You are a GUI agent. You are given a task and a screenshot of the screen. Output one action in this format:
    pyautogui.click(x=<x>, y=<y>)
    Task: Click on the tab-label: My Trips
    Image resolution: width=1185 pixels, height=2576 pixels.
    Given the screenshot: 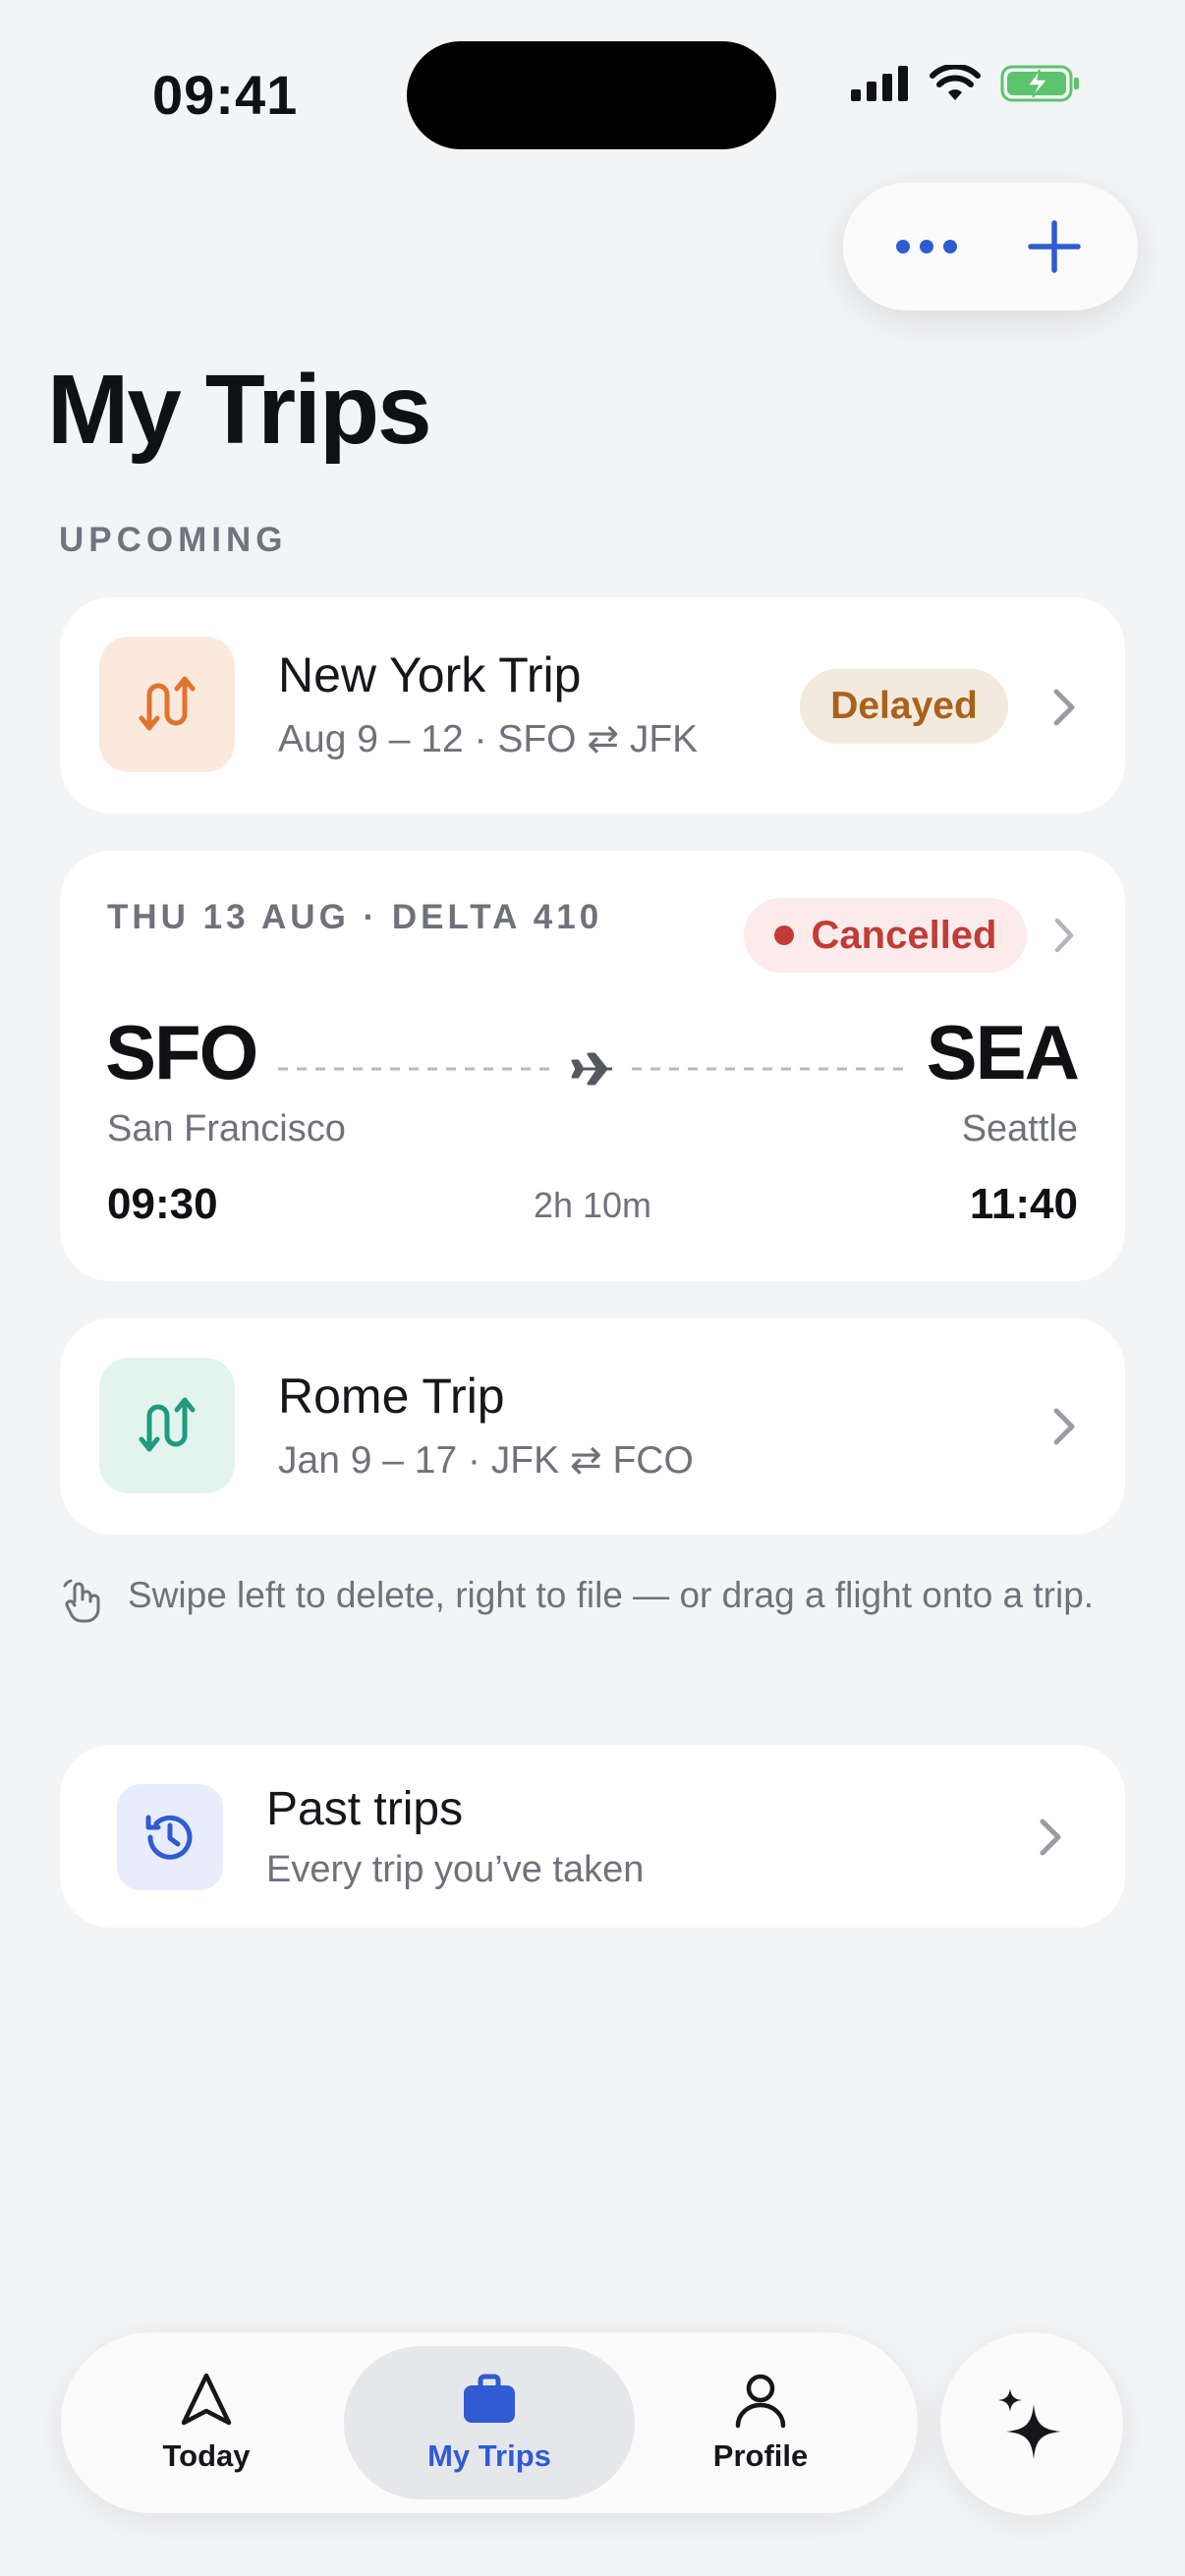 What is the action you would take?
    pyautogui.click(x=489, y=2455)
    